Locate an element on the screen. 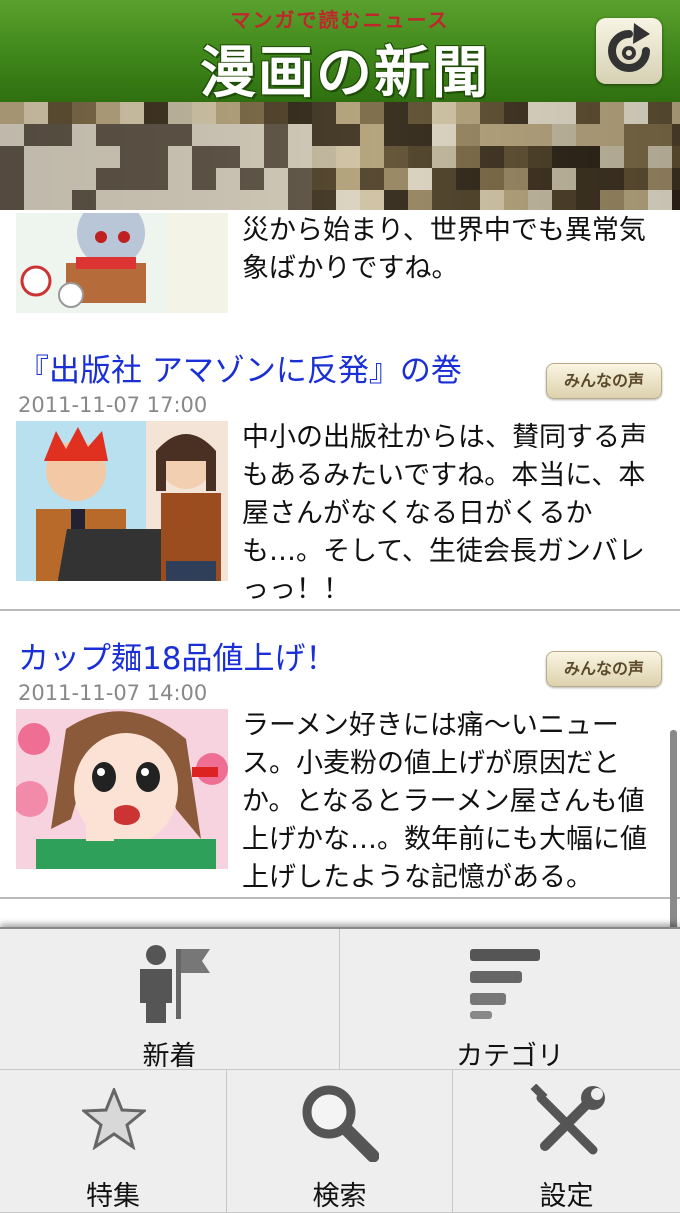 The width and height of the screenshot is (680, 1213). menu-item-settings: 設定 is located at coordinates (566, 1141).